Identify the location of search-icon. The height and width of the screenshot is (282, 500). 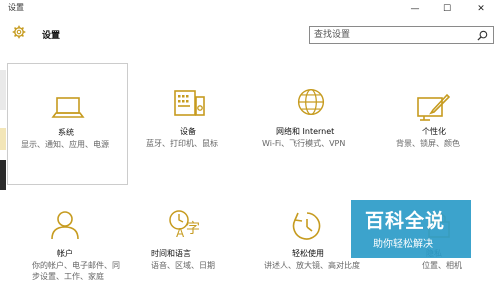
(482, 35).